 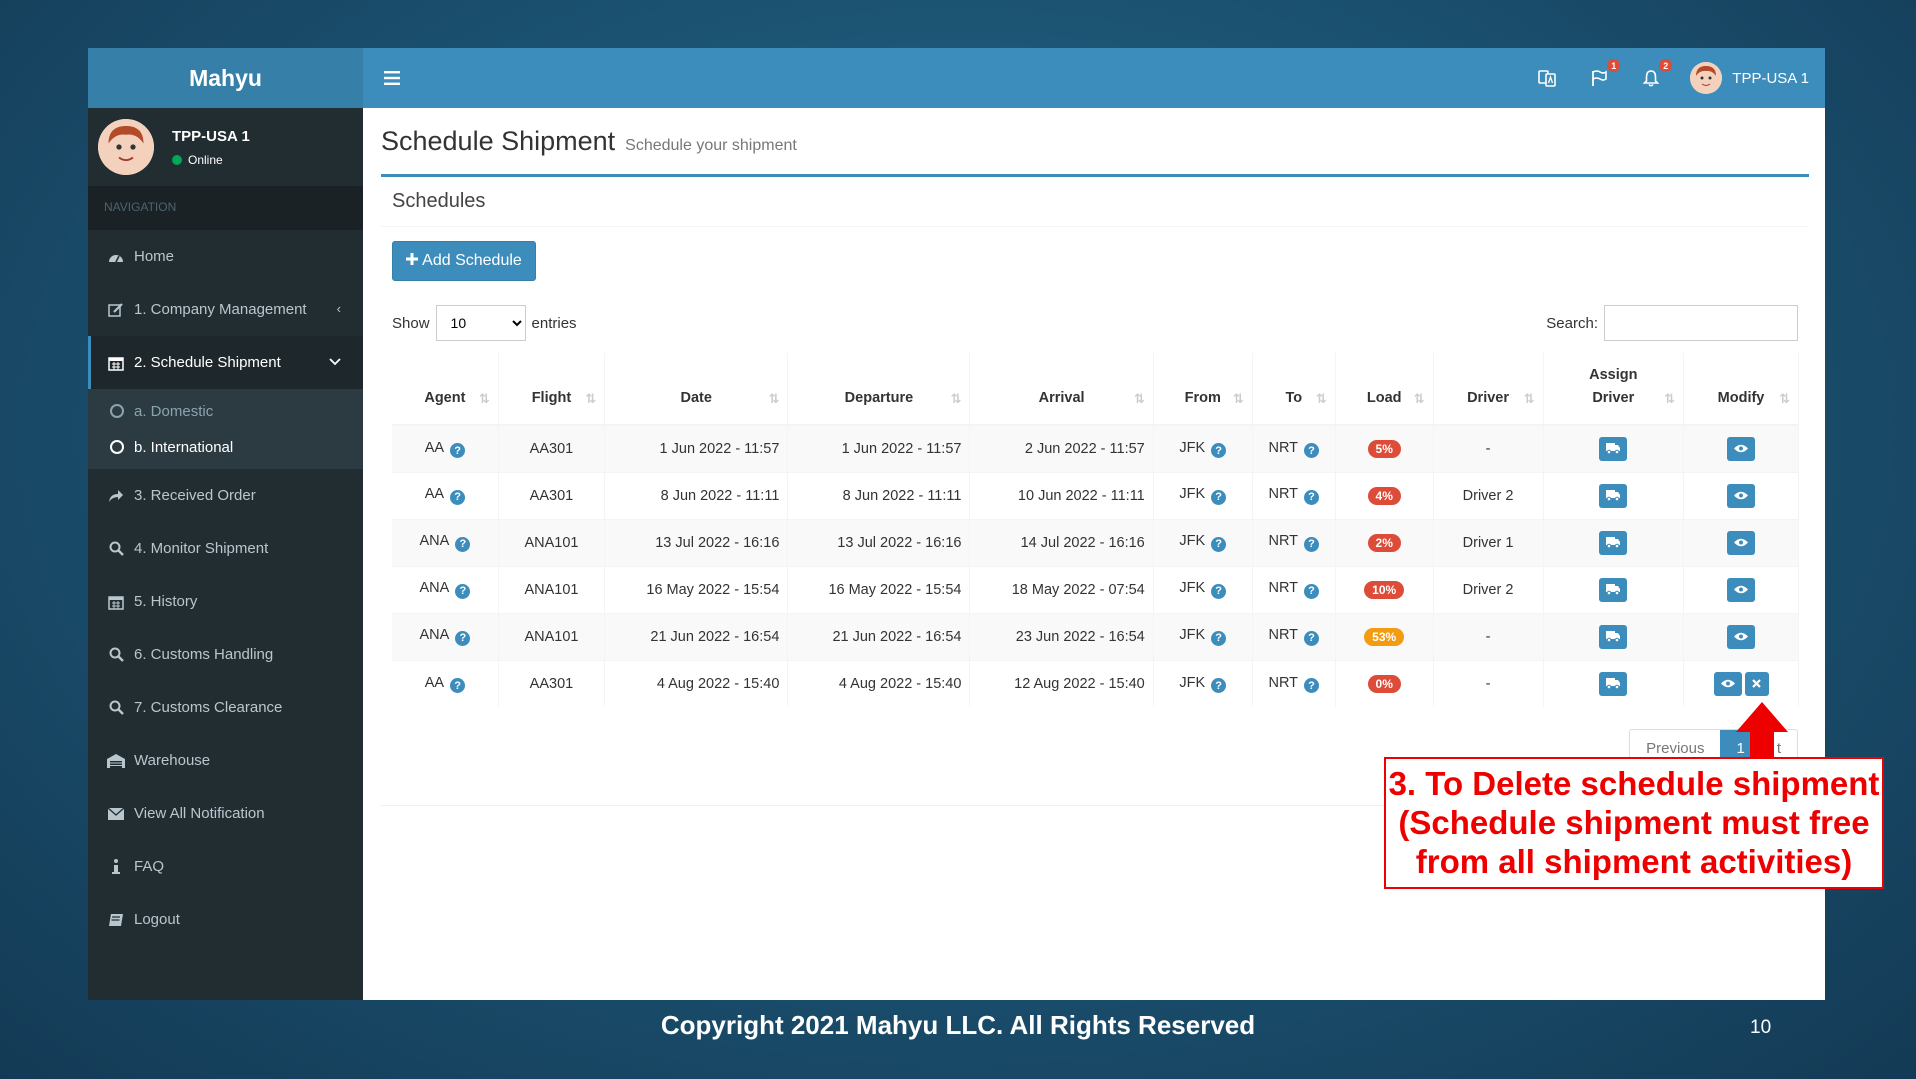 What do you see at coordinates (554, 323) in the screenshot?
I see `entries-label: entries` at bounding box center [554, 323].